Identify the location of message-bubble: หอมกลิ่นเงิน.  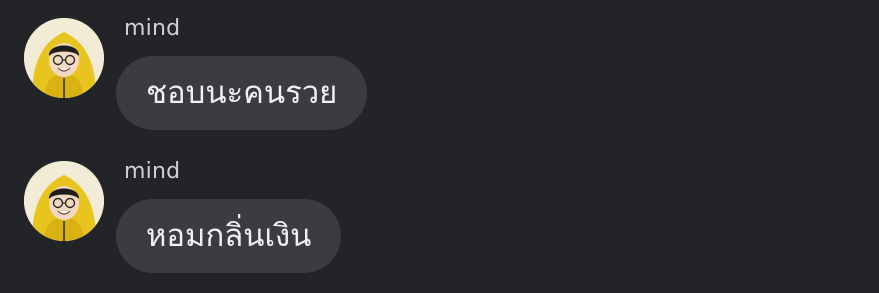
(229, 236).